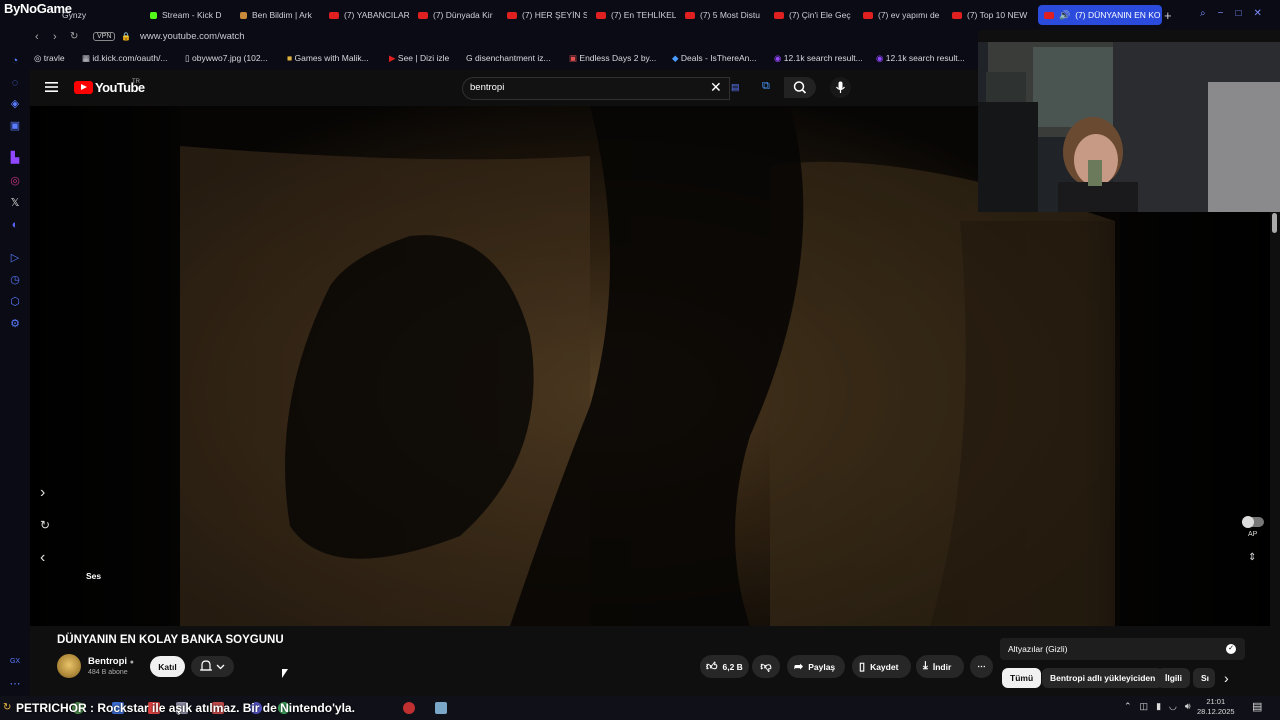 This screenshot has height=720, width=1280. What do you see at coordinates (636, 15) in the screenshot?
I see `browser-tab: (7) En TEHLİKEL` at bounding box center [636, 15].